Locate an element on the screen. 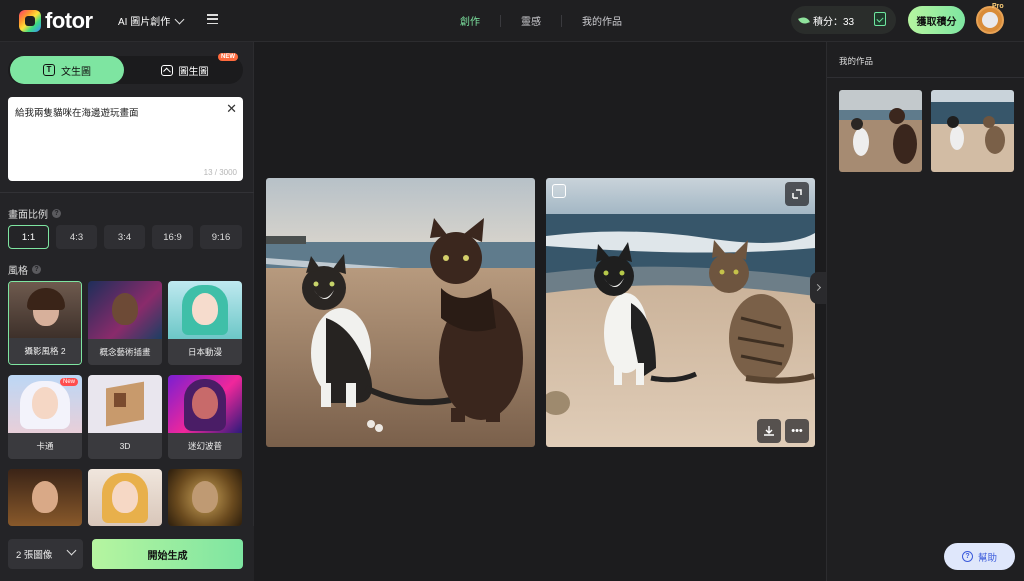 The height and width of the screenshot is (581, 1024). nav-inspiration: 靈感 is located at coordinates (531, 20).